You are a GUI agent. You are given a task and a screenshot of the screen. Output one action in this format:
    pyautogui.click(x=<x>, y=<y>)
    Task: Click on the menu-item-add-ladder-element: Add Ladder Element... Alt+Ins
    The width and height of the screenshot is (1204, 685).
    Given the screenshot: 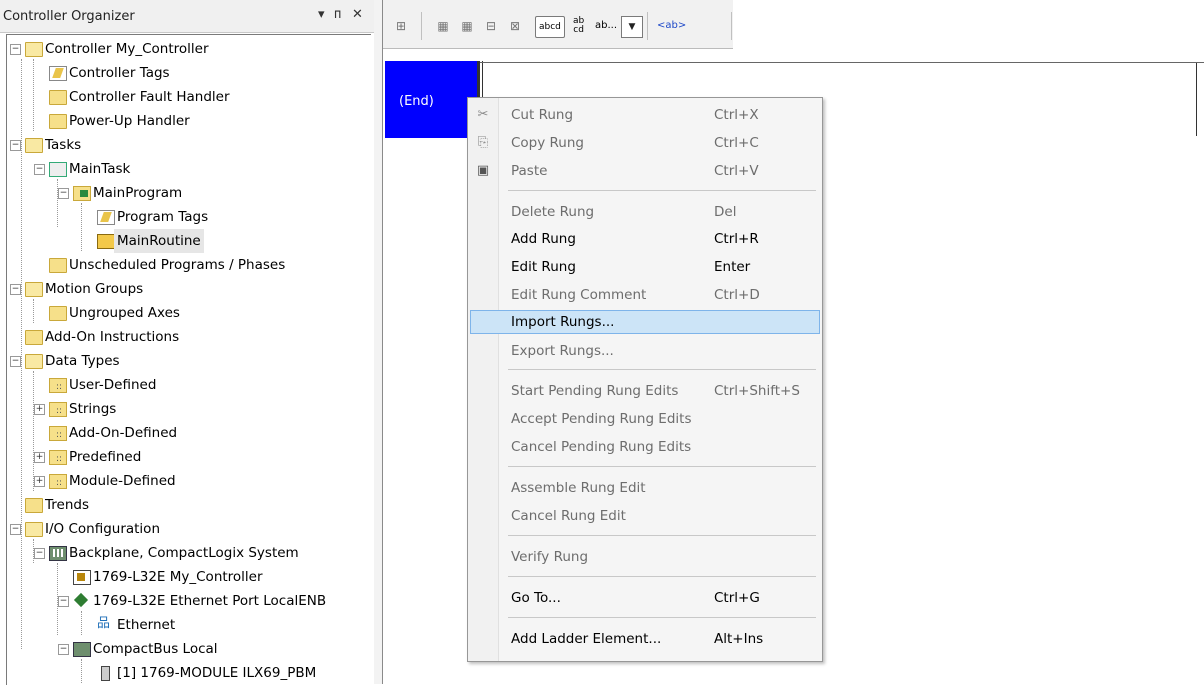 What is the action you would take?
    pyautogui.click(x=644, y=639)
    